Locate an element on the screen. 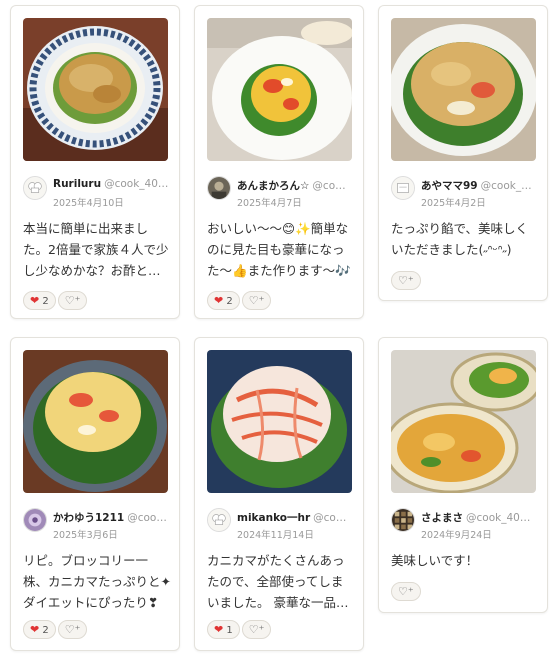  author-row: mikanko一hr @co… 2024年11月14日 is located at coordinates (282, 526).